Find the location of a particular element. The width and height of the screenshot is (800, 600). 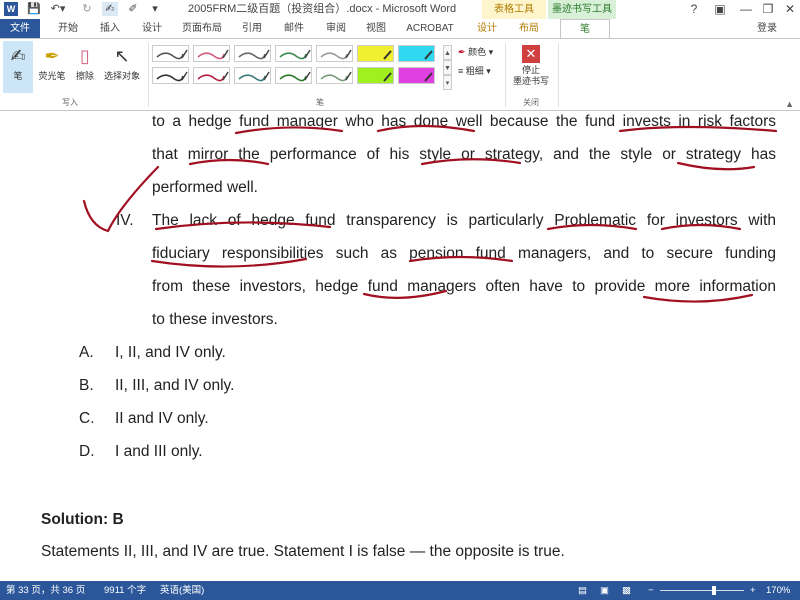

gallery-scroll-up: ▲ is located at coordinates (447, 52).